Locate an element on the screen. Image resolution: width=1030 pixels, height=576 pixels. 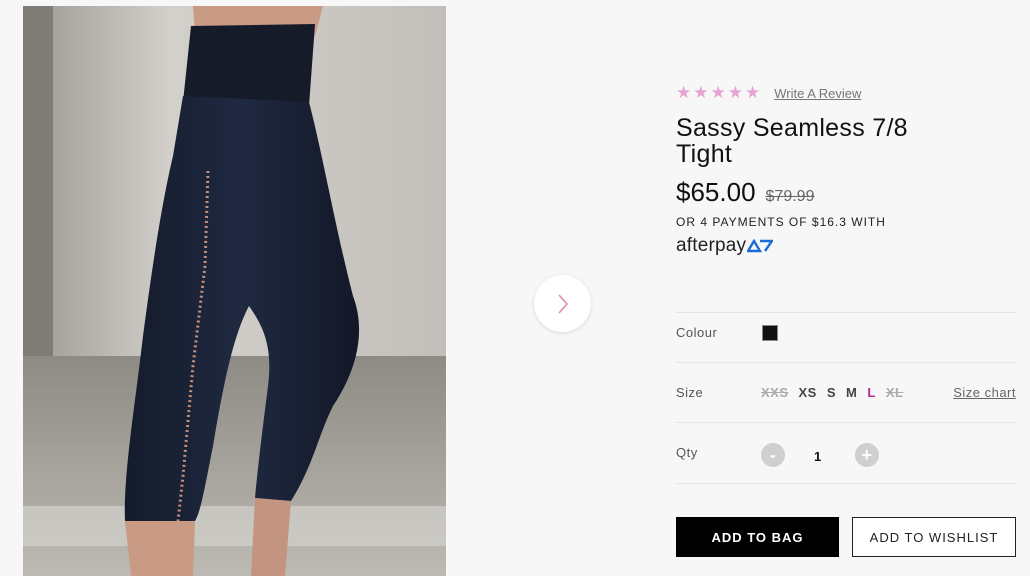
product-title: Sassy Seamless 7/8 Tight is located at coordinates (792, 141).